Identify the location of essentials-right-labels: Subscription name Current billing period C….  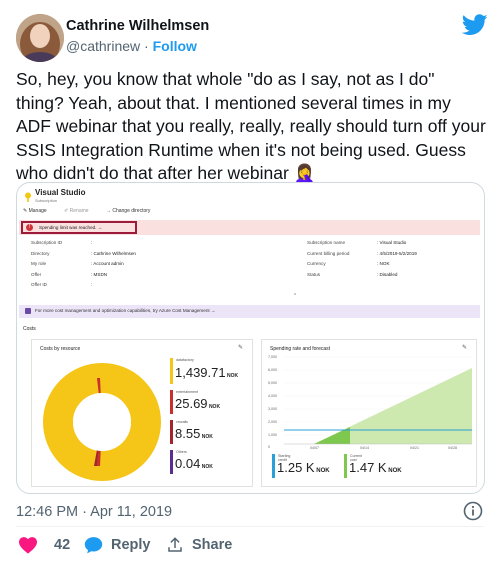
(328, 258).